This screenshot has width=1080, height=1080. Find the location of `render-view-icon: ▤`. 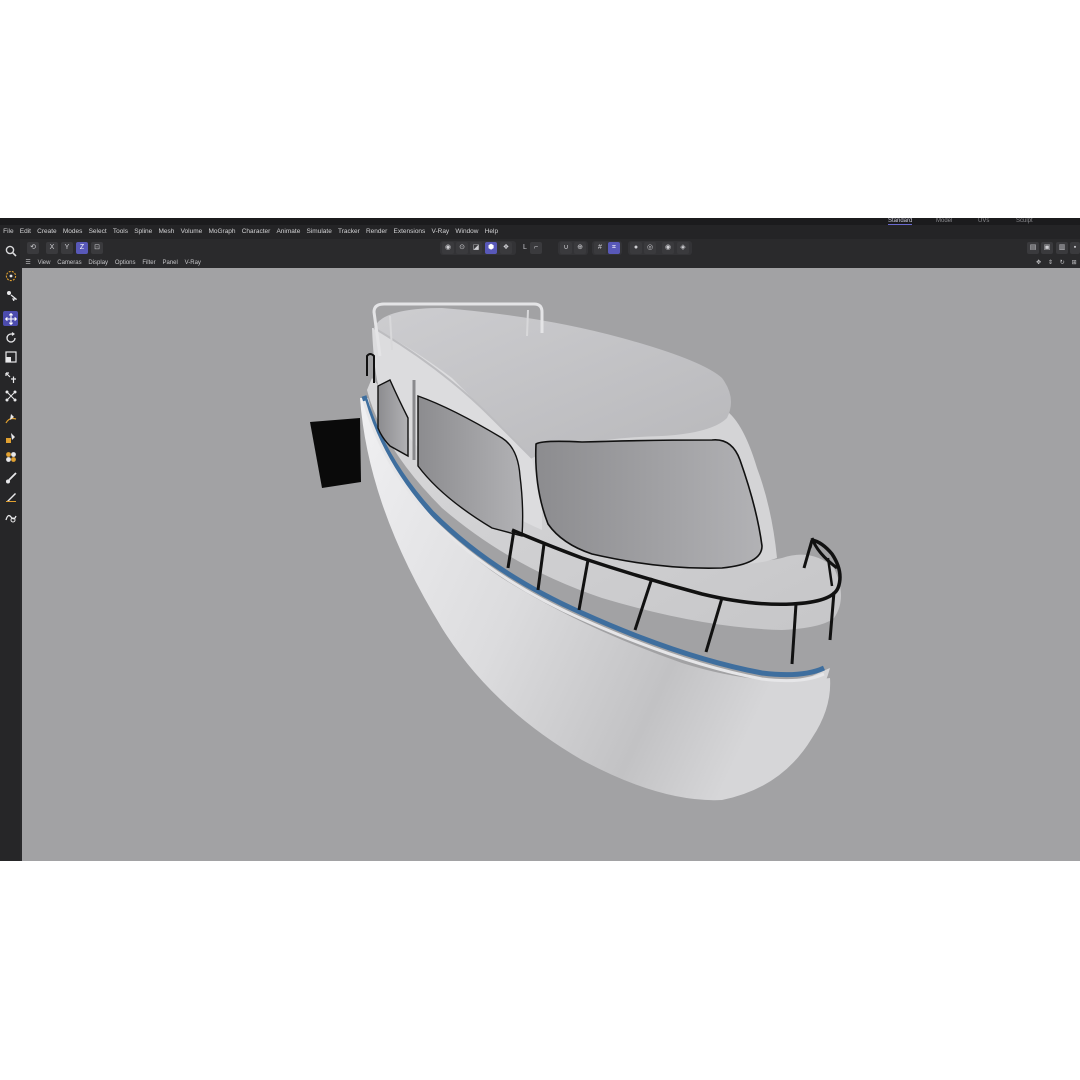

render-view-icon: ▤ is located at coordinates (1033, 248).